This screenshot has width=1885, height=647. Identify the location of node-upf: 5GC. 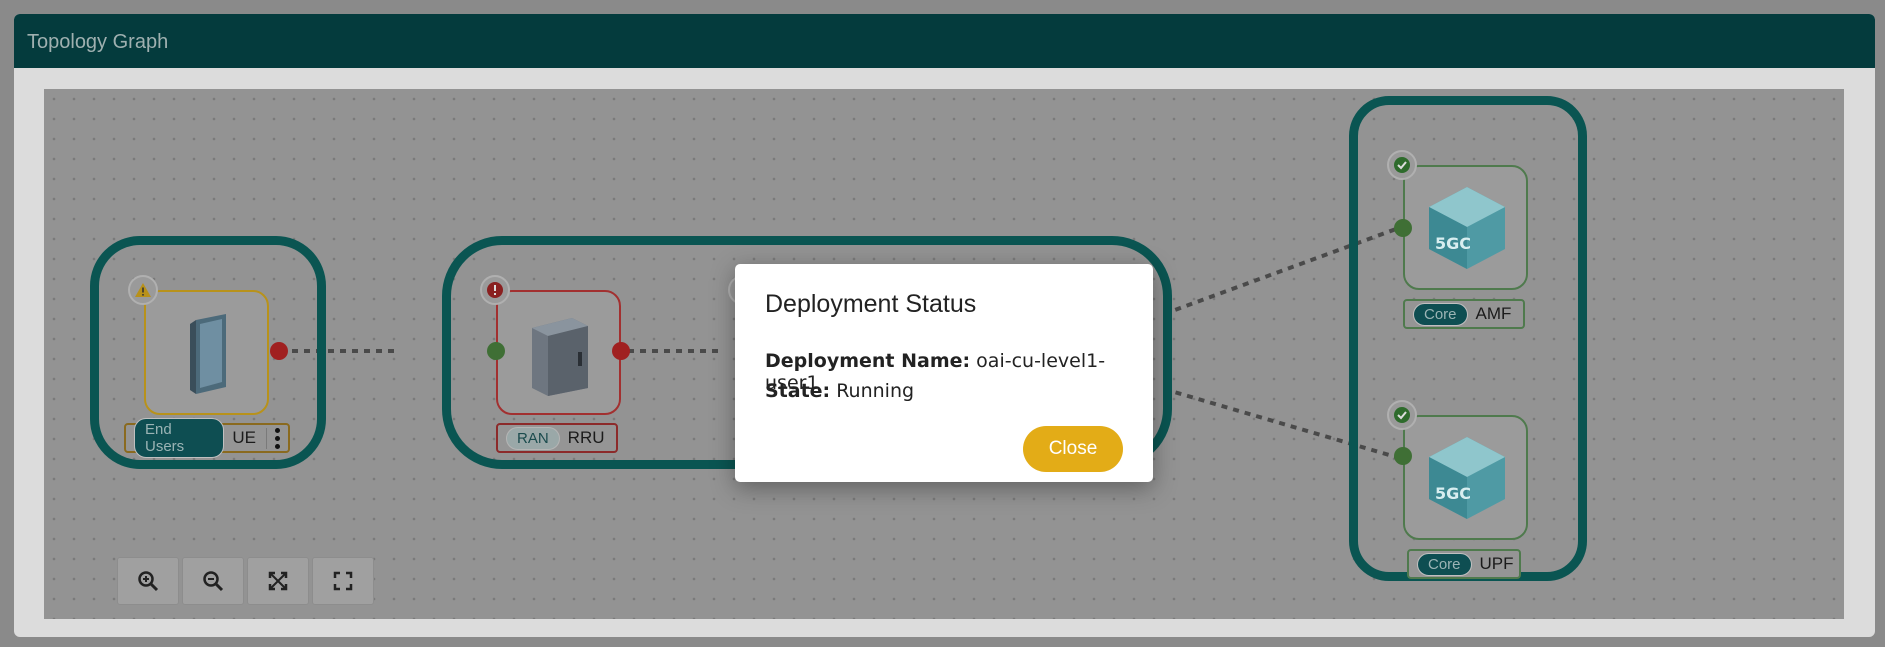
(1465, 477).